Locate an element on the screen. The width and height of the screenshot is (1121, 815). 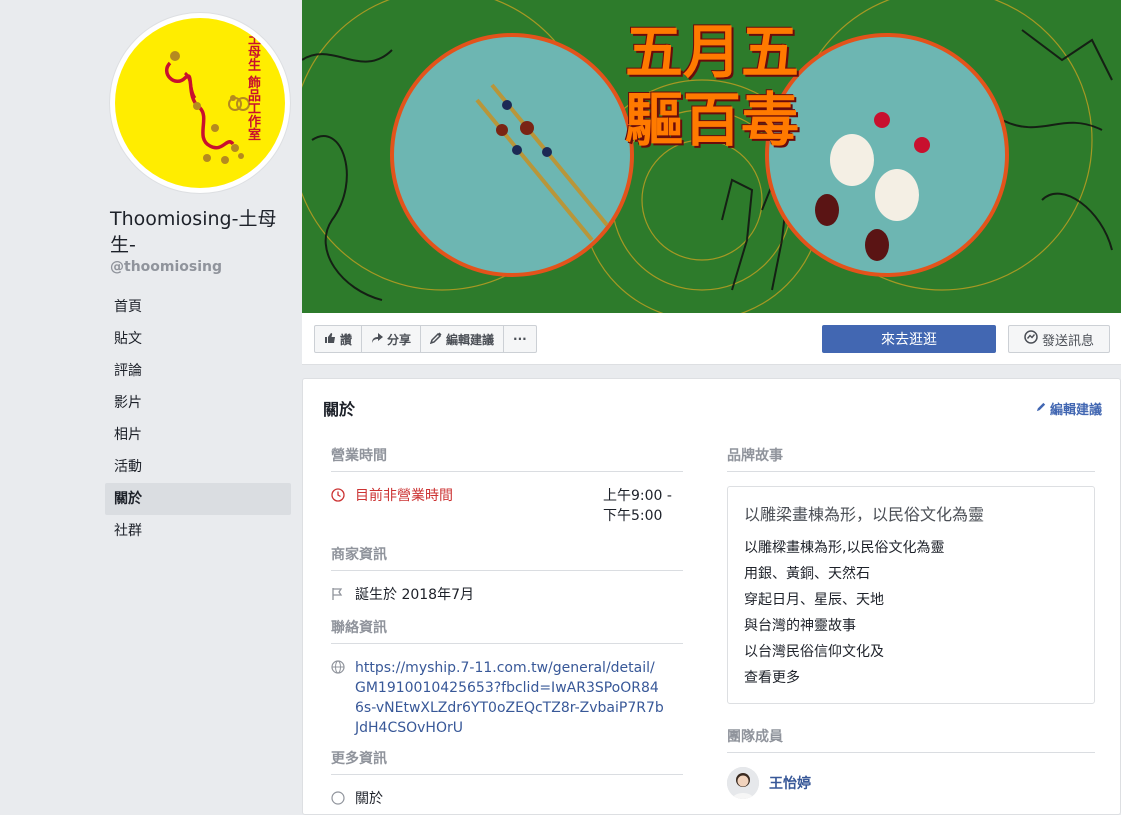
member-avatar is located at coordinates (743, 783).